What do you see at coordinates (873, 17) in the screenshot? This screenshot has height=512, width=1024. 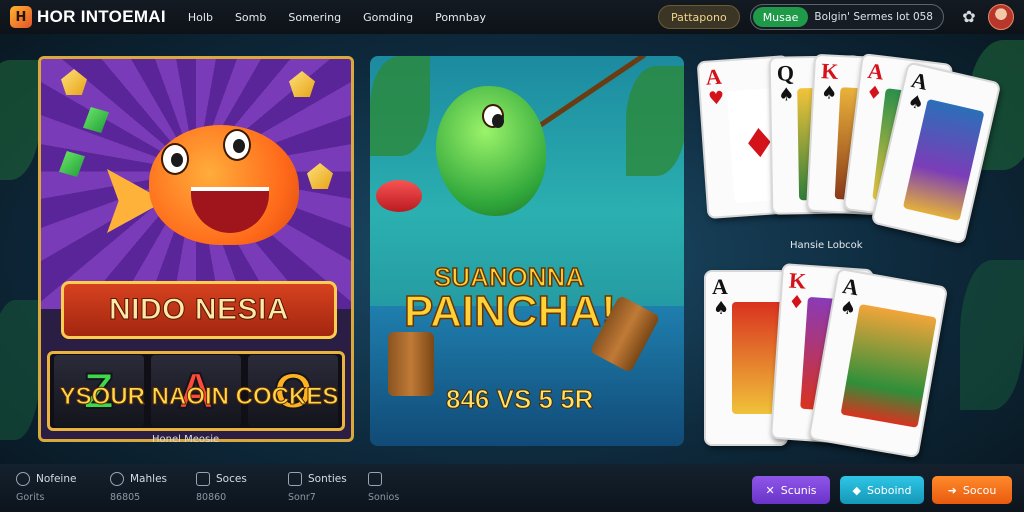 I see `header-combo-text: Bolgin' Sermes lot 058` at bounding box center [873, 17].